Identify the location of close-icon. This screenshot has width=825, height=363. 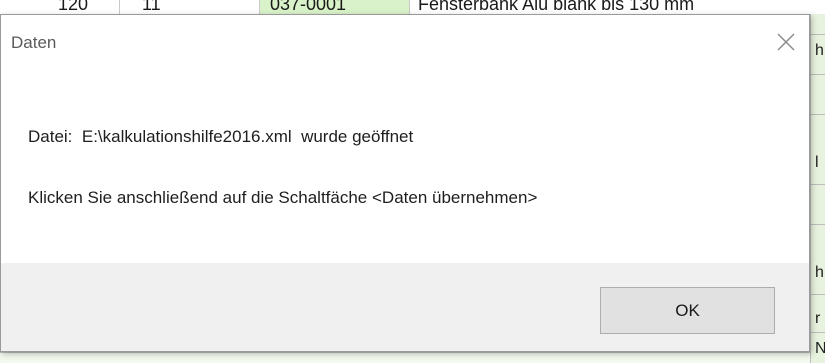
(786, 42).